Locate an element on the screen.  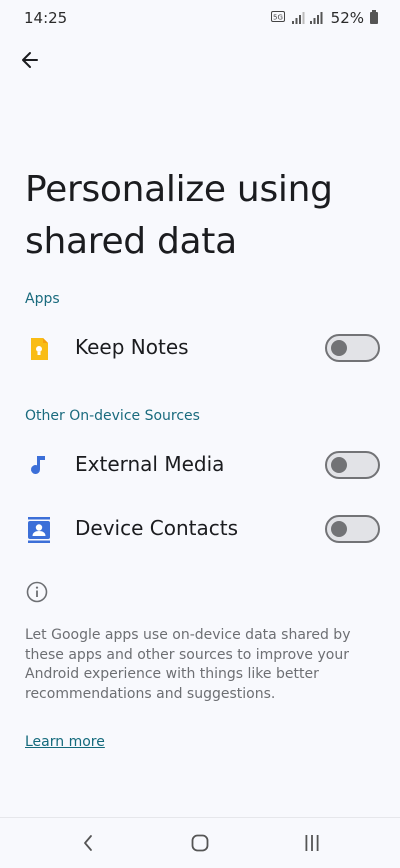
nav-recents-icon is located at coordinates (312, 843).